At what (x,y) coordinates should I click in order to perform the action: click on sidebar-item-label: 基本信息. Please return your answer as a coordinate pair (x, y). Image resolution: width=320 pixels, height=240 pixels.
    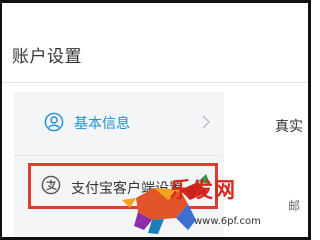
    Looking at the image, I should click on (102, 124).